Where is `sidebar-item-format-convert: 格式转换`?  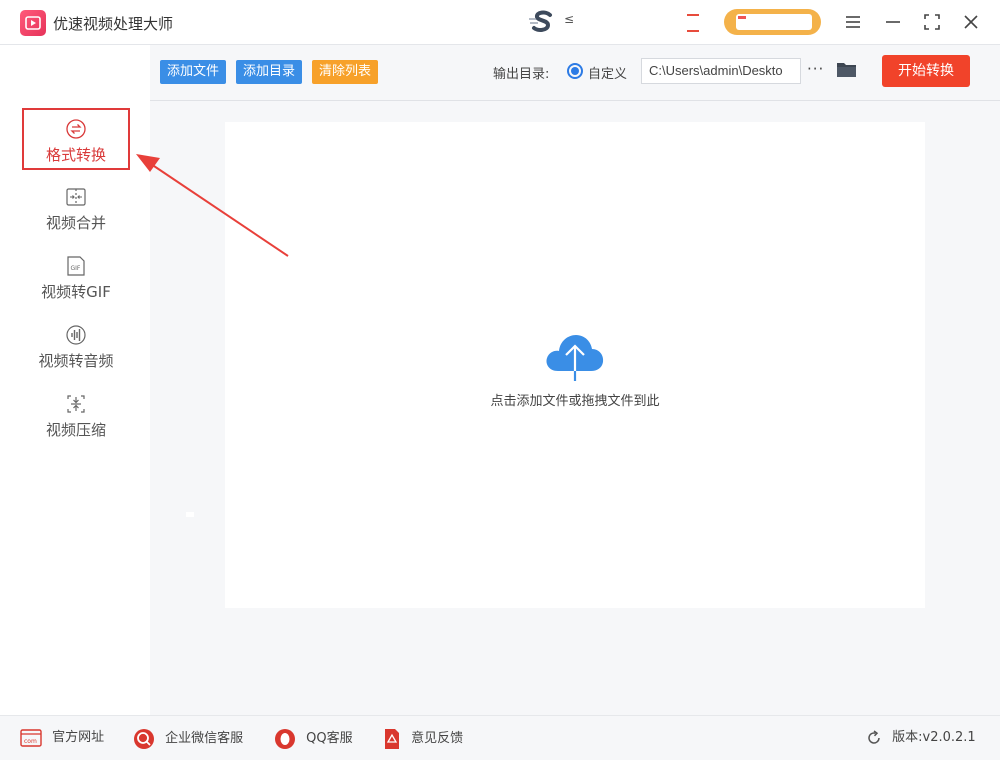 sidebar-item-format-convert: 格式转换 is located at coordinates (76, 139).